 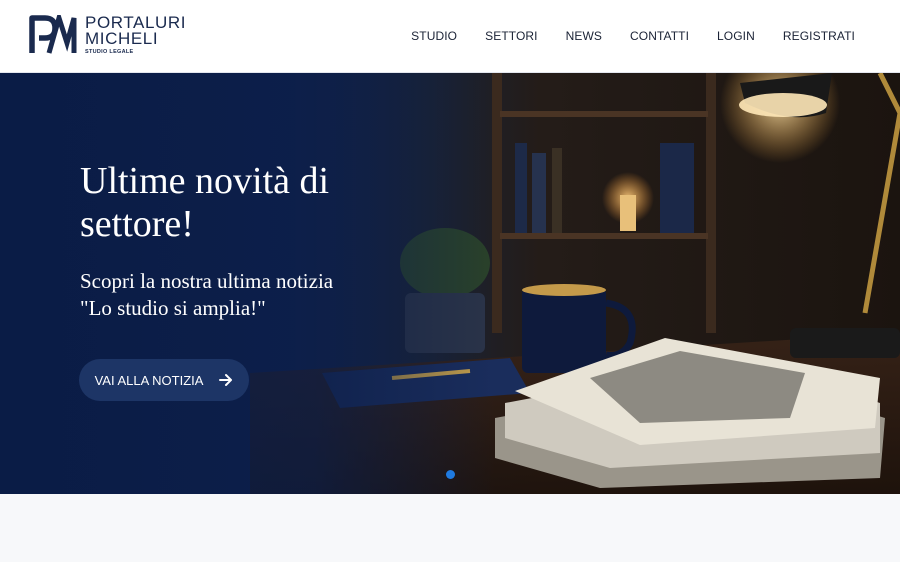 I want to click on read-news-button: VAI ALLA NOTIZIA, so click(x=164, y=380).